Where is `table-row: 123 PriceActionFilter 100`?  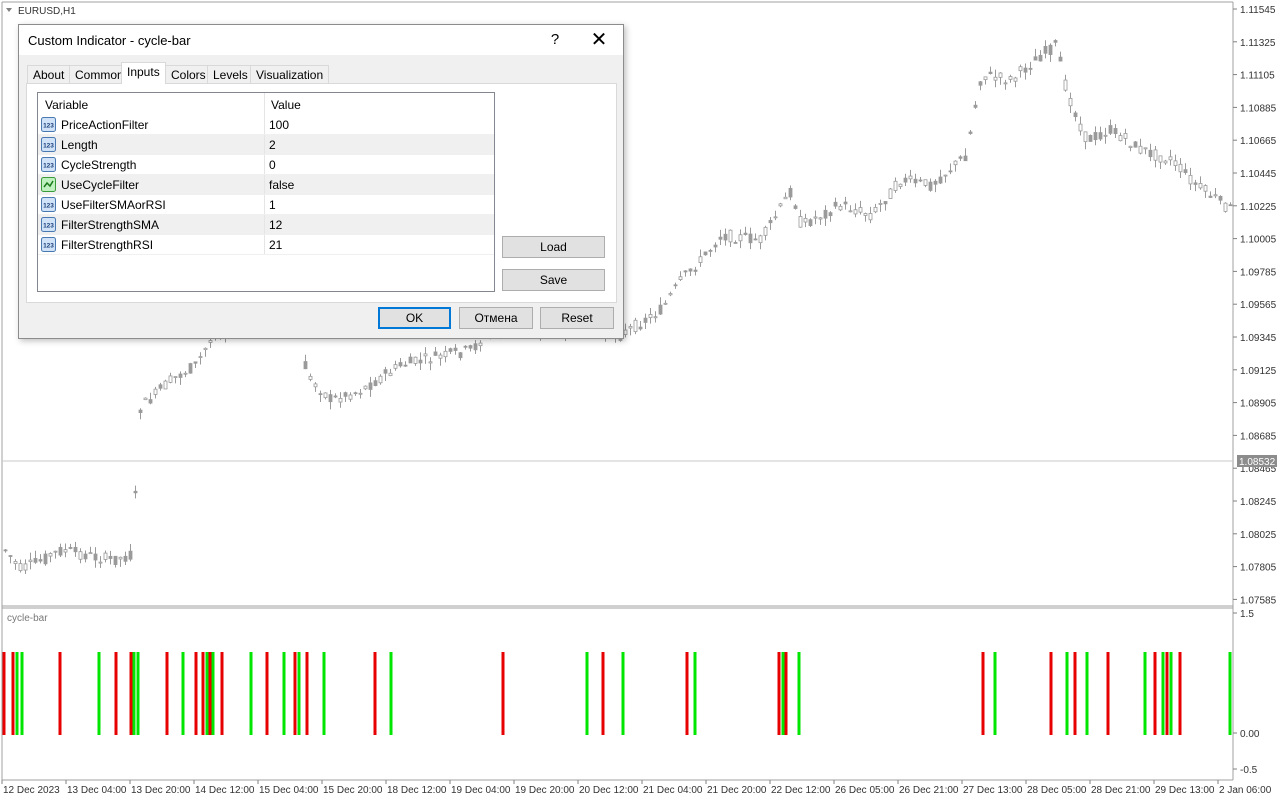
table-row: 123 PriceActionFilter 100 is located at coordinates (266, 125).